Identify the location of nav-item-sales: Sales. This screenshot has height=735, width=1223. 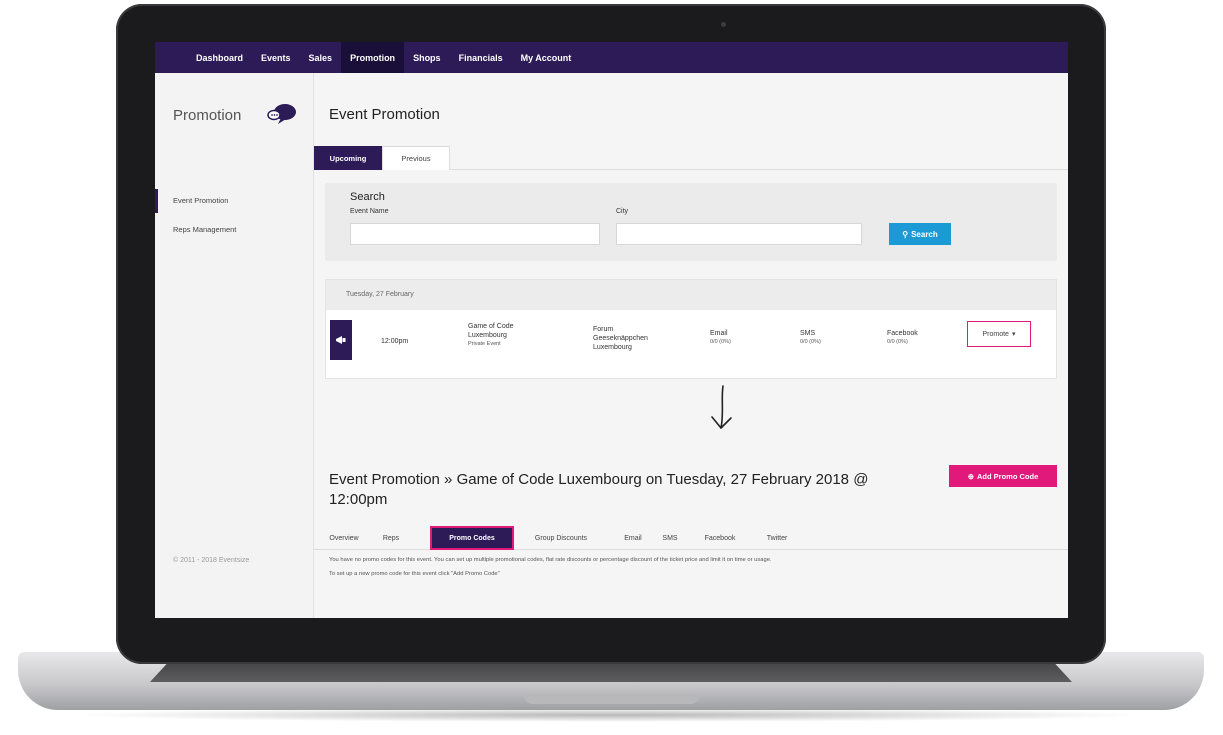
(321, 57).